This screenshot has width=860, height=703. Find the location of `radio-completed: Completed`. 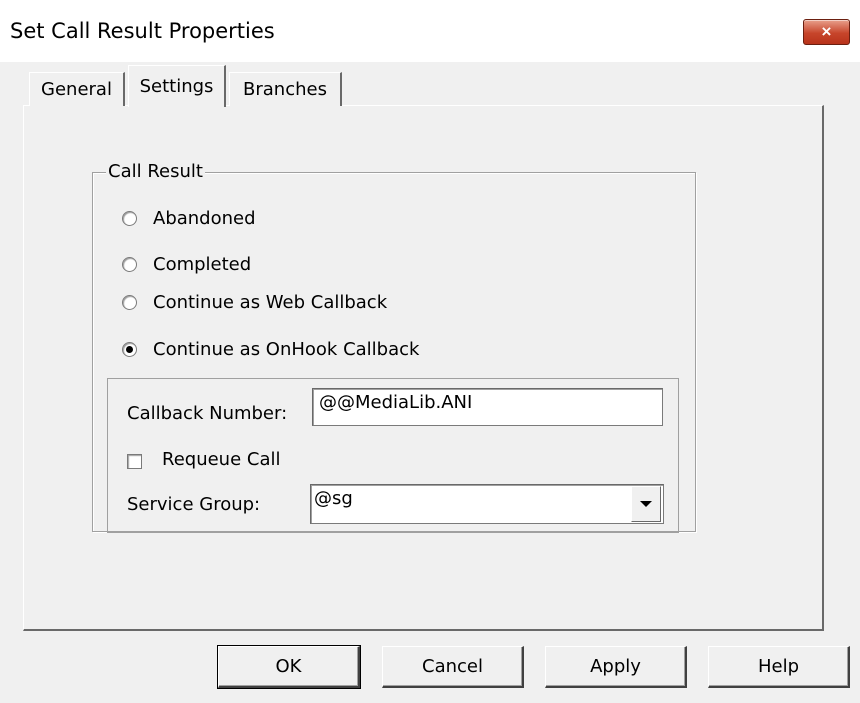

radio-completed: Completed is located at coordinates (186, 264).